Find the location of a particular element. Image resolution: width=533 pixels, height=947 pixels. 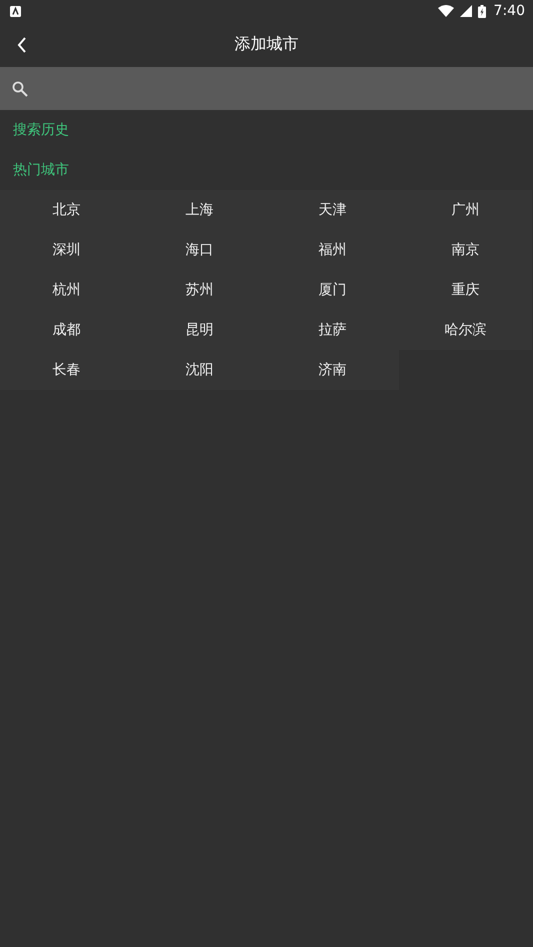

city-button: 天津 is located at coordinates (332, 210).